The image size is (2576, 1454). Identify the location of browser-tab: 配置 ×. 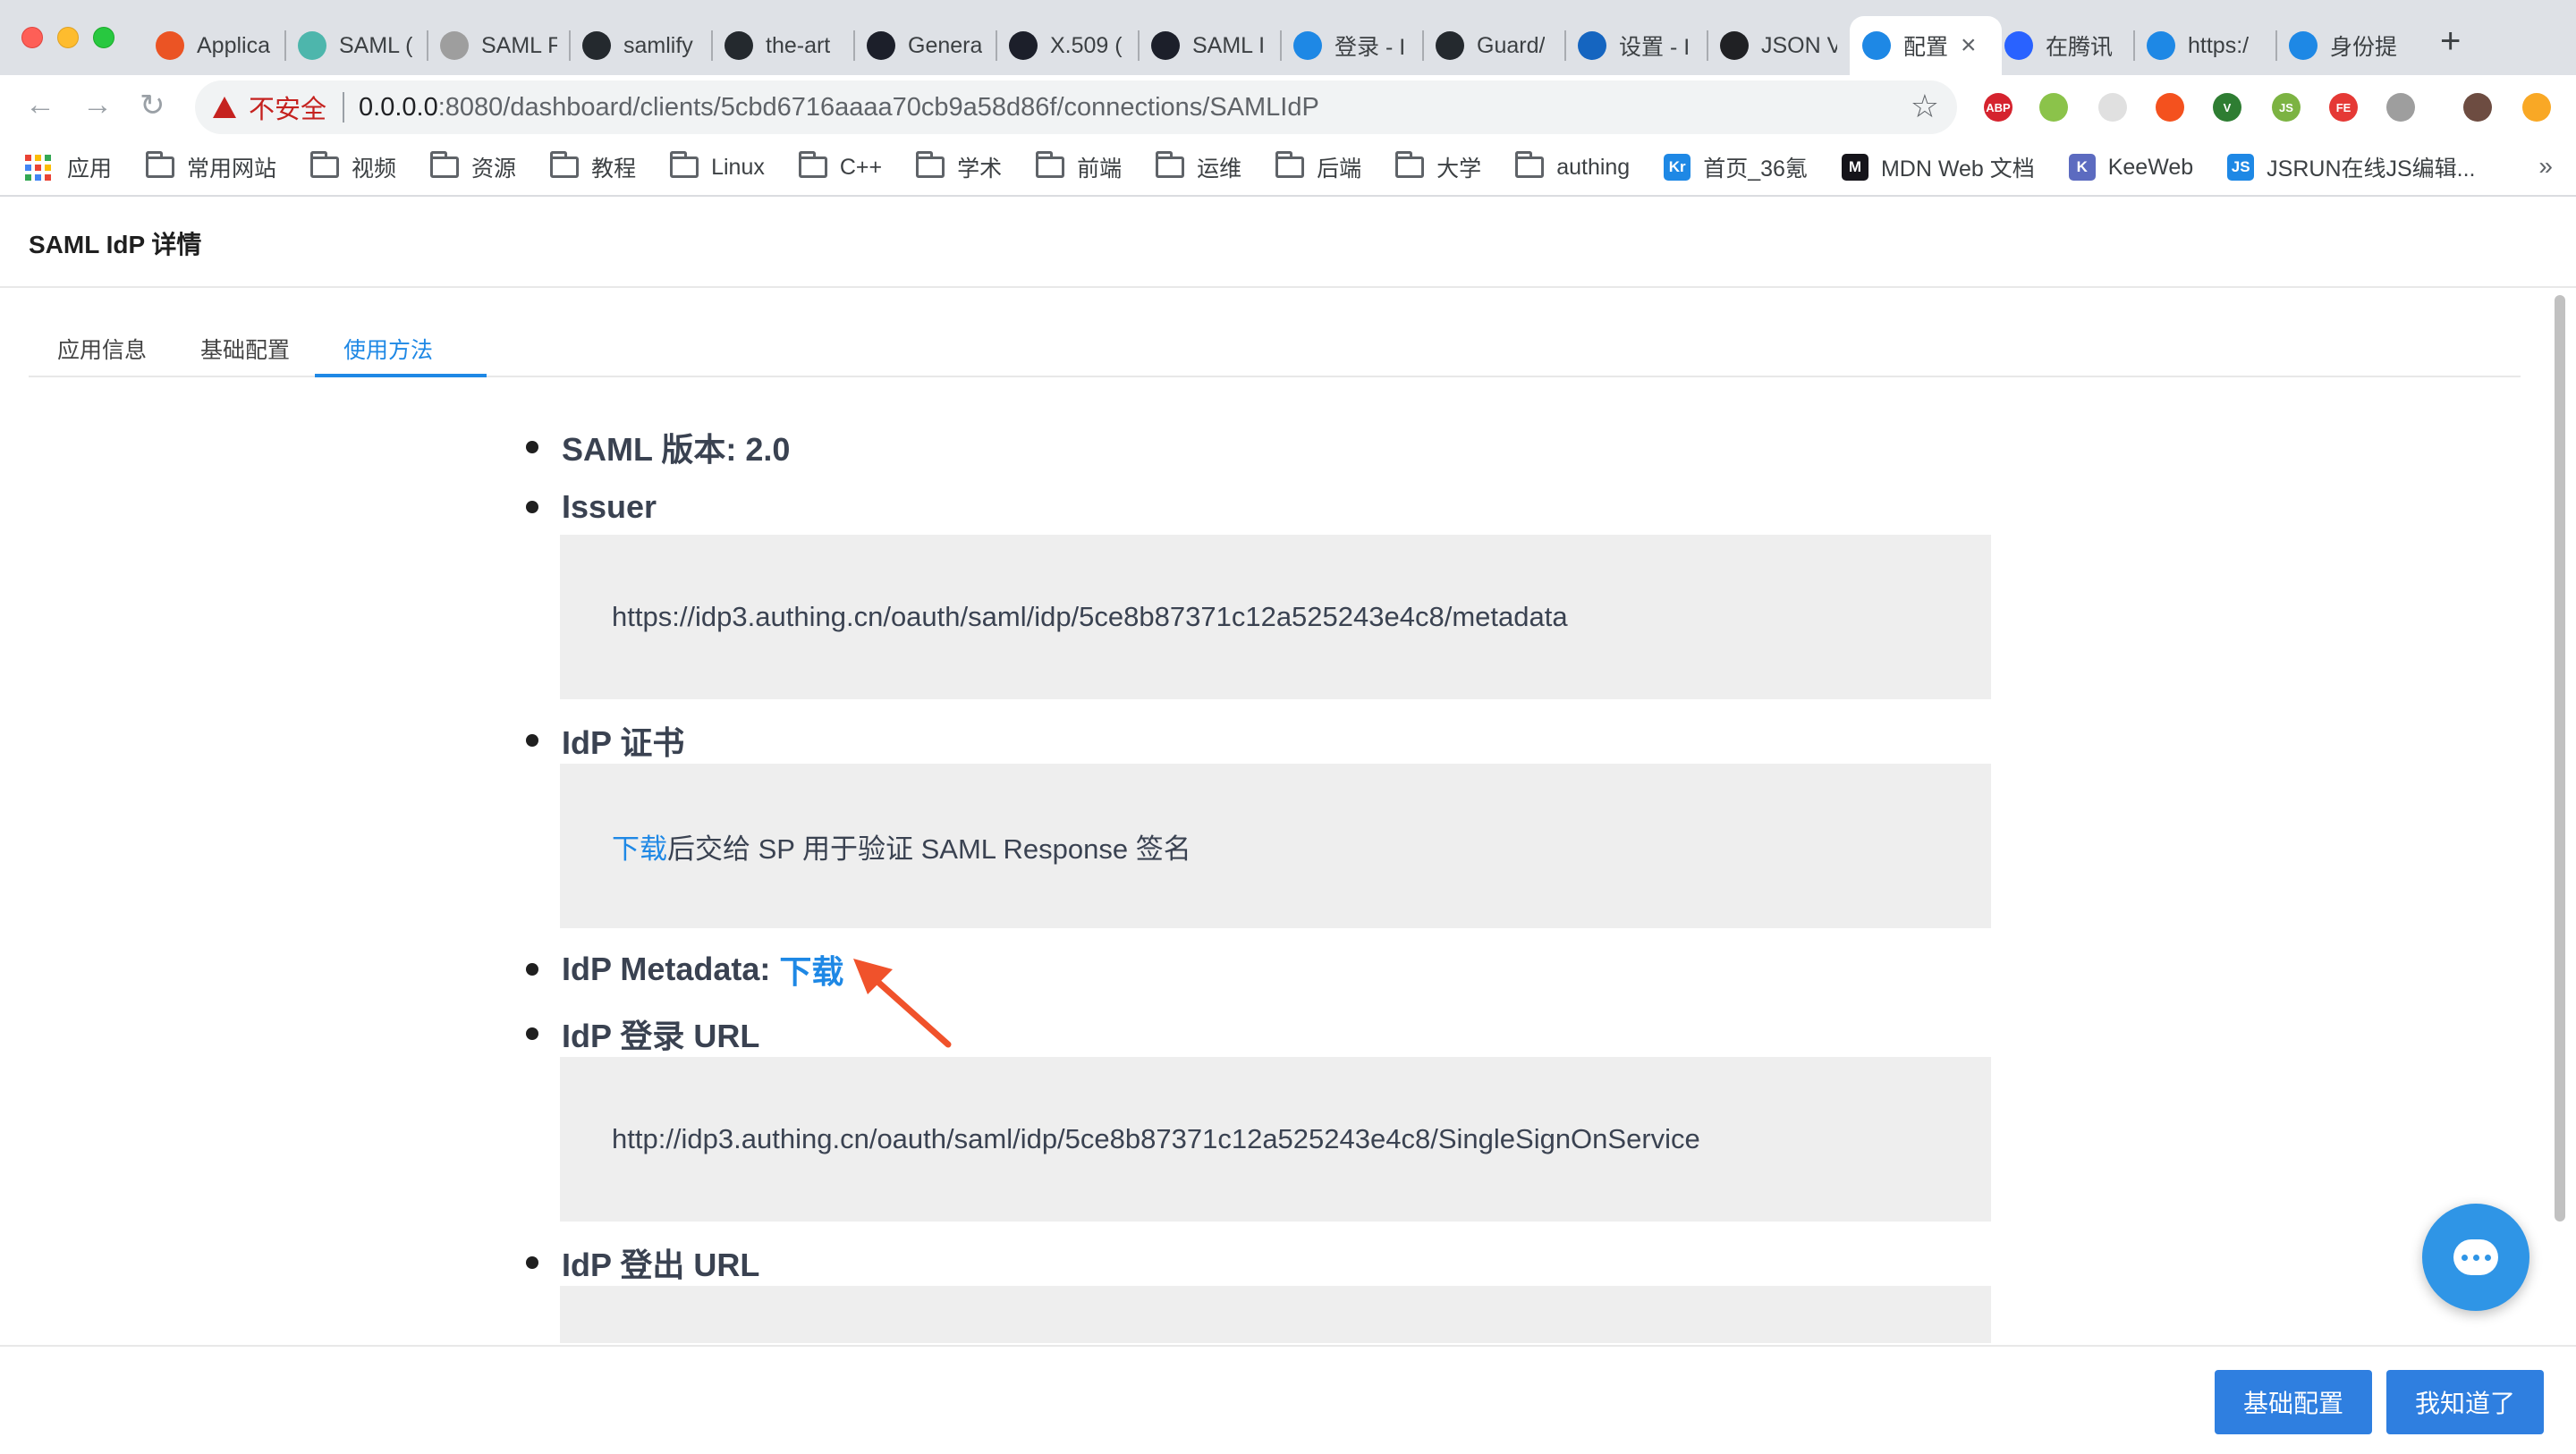
(1926, 46).